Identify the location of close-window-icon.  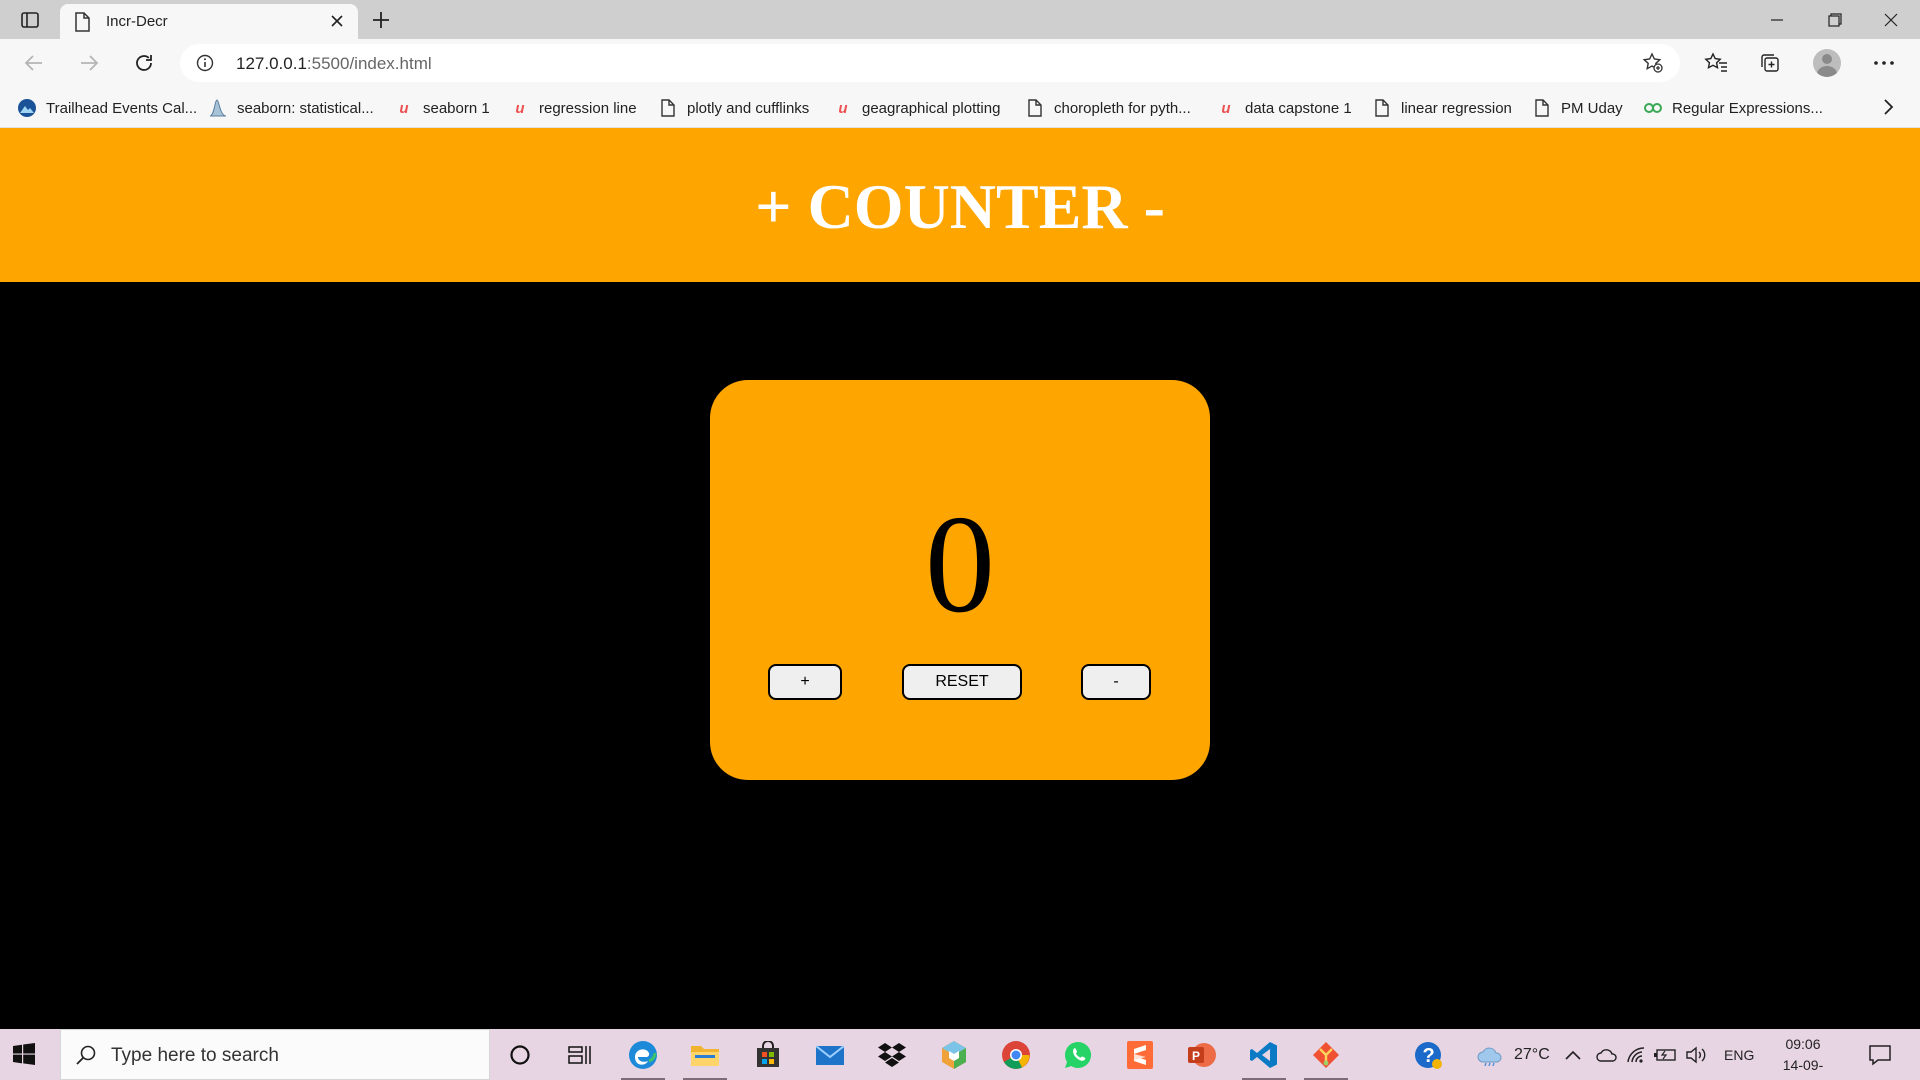
(1891, 19).